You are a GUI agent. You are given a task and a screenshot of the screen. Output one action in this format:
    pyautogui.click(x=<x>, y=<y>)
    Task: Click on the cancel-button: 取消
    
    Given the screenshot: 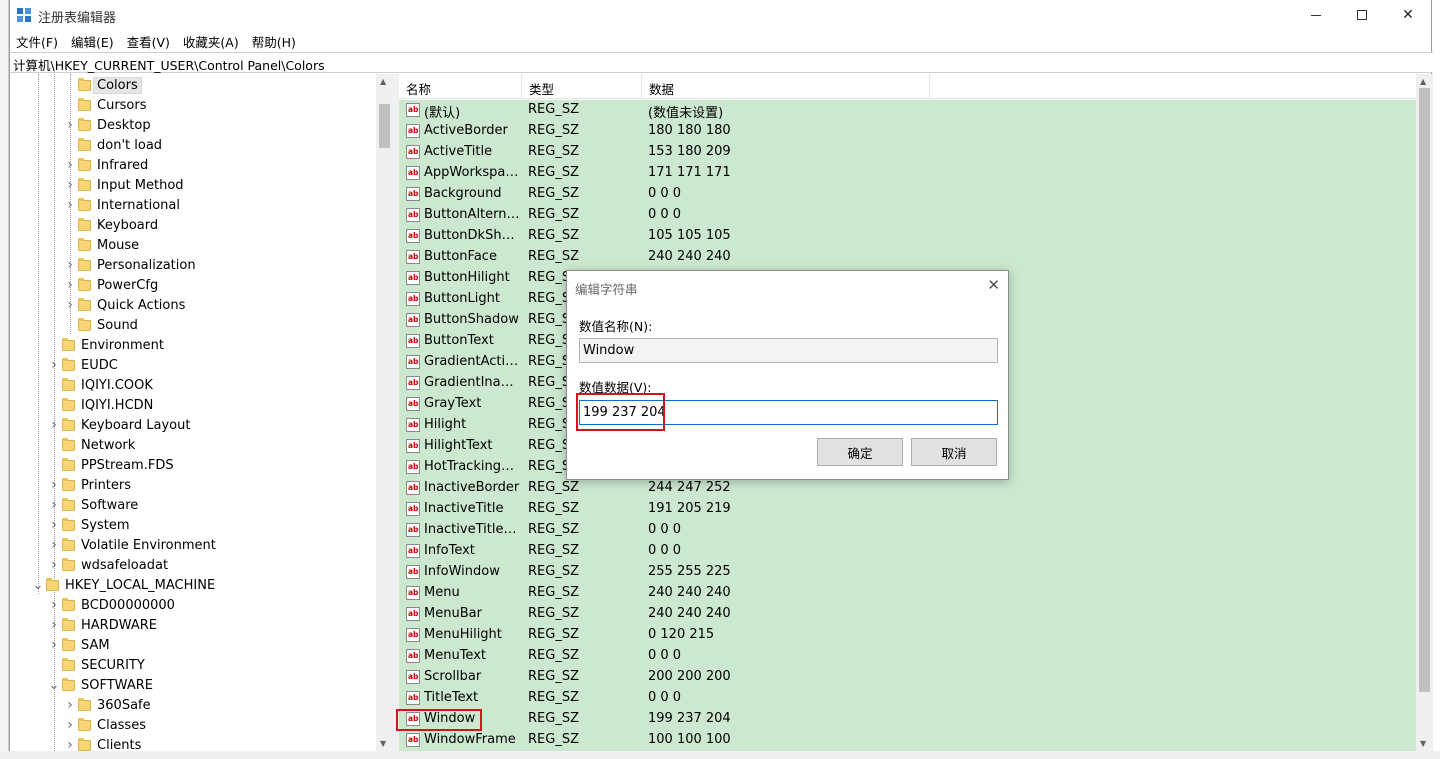 What is the action you would take?
    pyautogui.click(x=954, y=452)
    